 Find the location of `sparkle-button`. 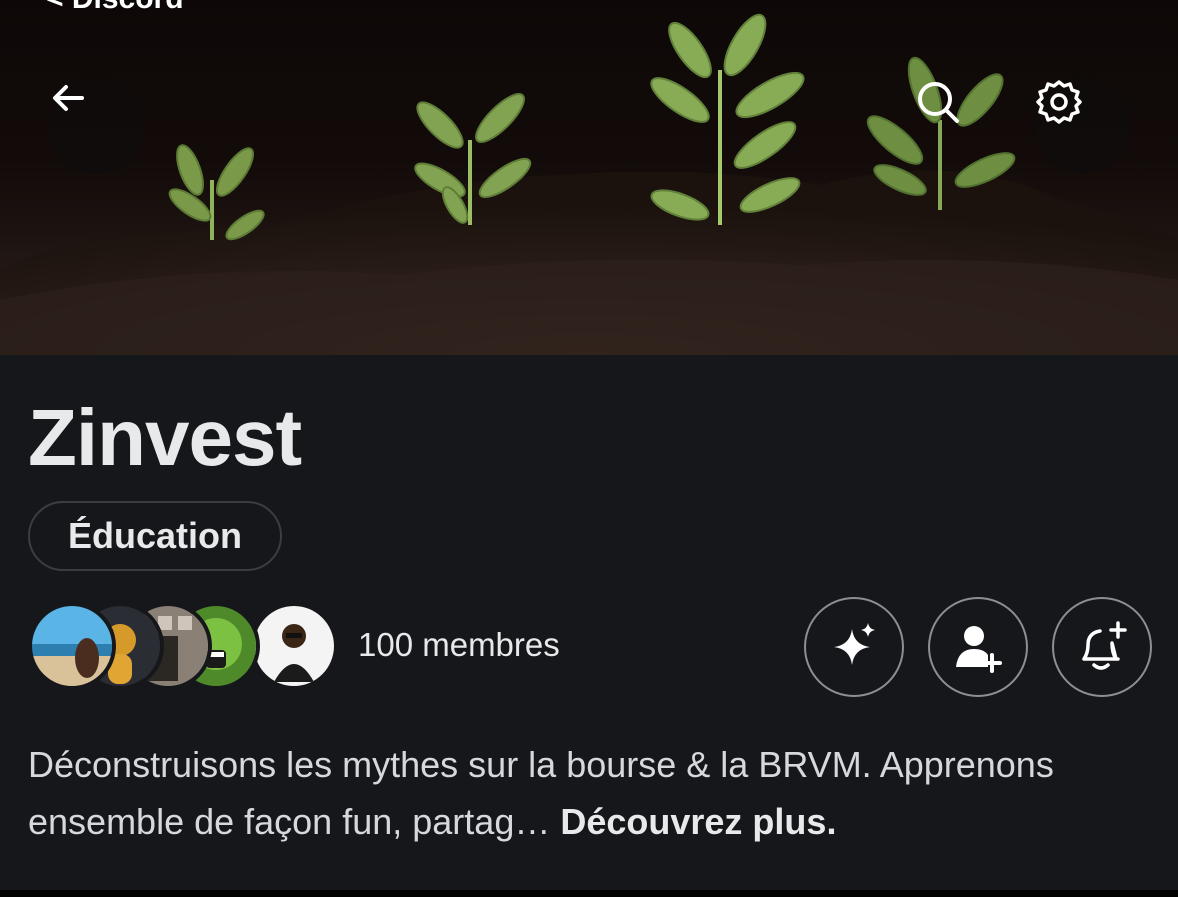

sparkle-button is located at coordinates (854, 647).